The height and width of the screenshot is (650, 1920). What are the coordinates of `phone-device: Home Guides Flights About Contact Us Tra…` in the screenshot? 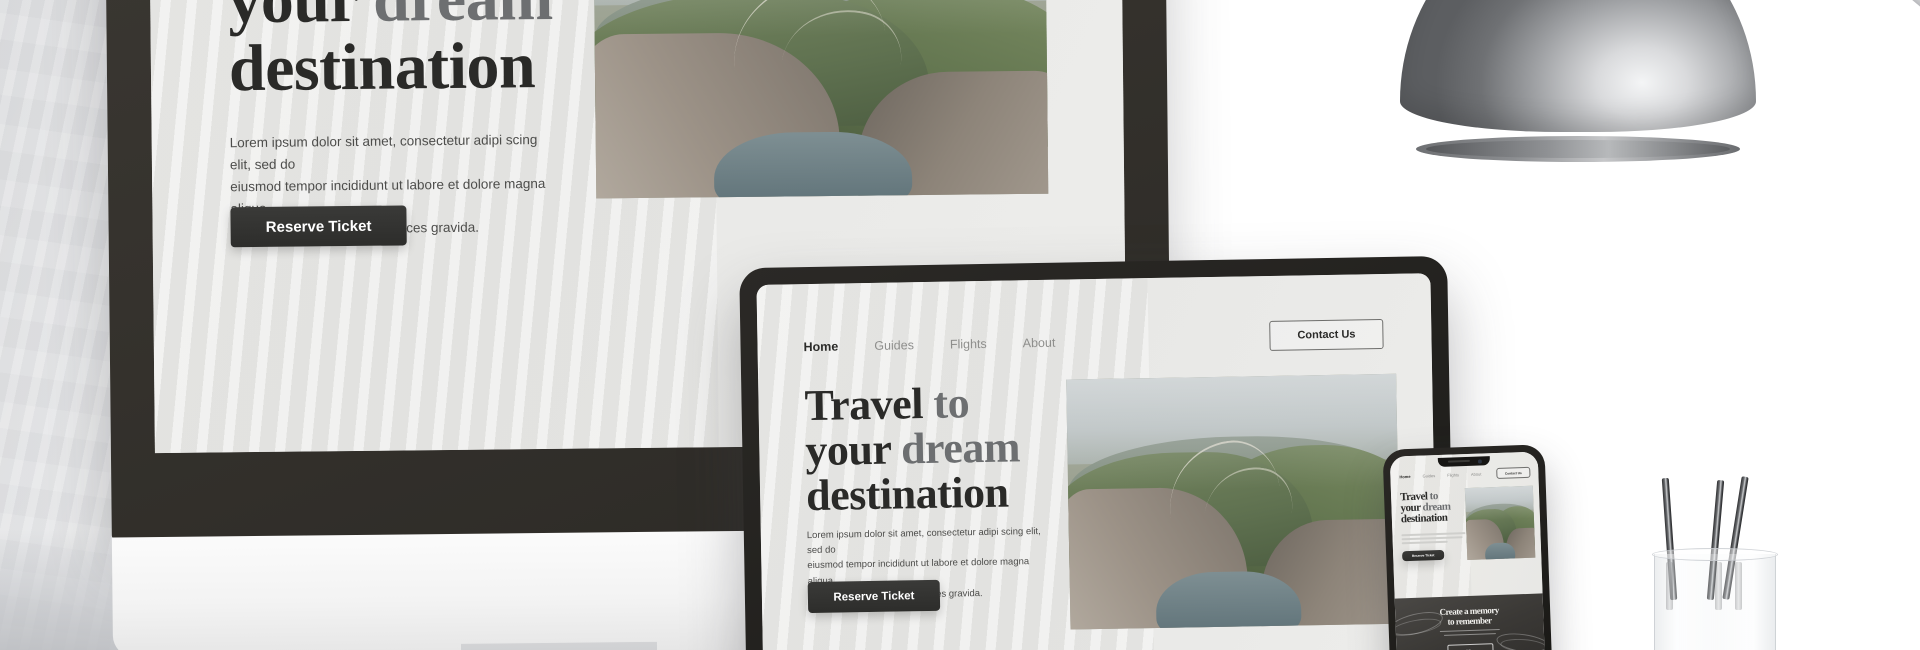 It's located at (1469, 547).